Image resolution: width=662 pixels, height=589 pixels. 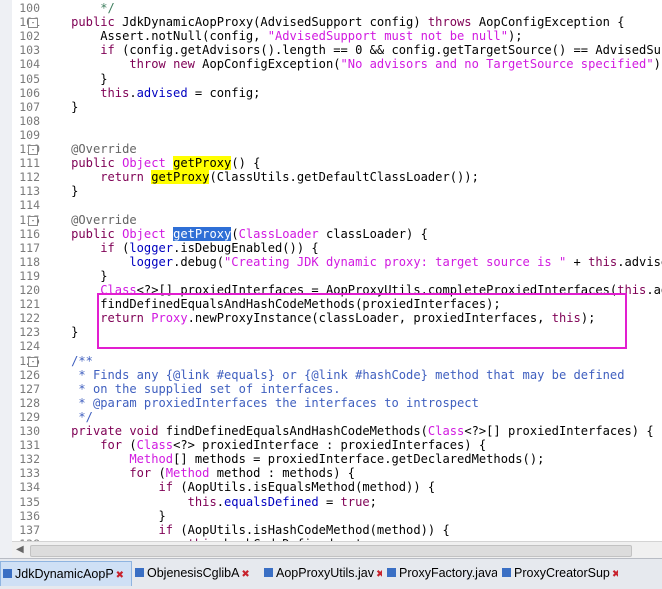 I want to click on line-number: 132, so click(x=29, y=459).